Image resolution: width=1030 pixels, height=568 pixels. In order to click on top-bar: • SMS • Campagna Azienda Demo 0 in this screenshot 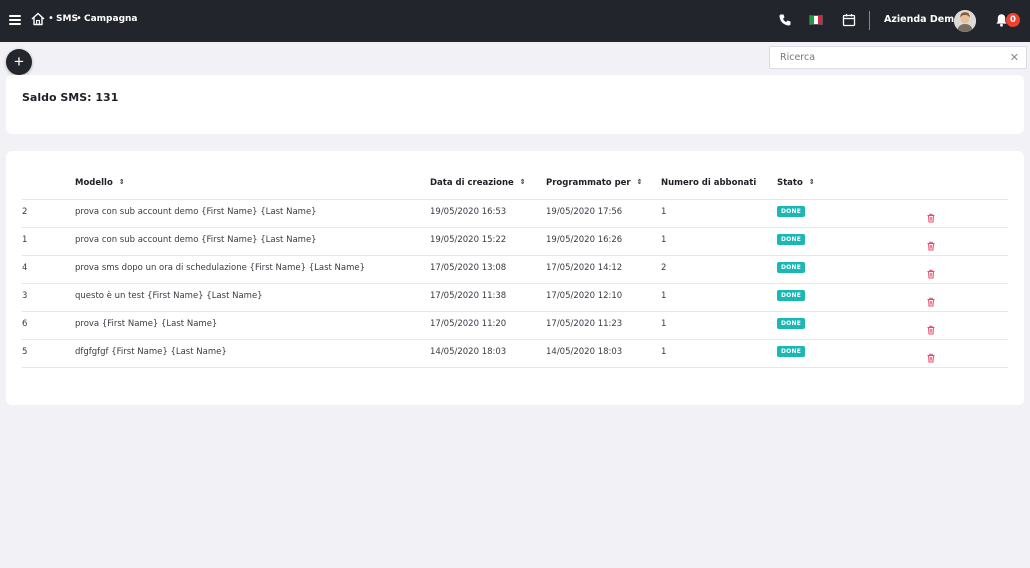, I will do `click(515, 21)`.